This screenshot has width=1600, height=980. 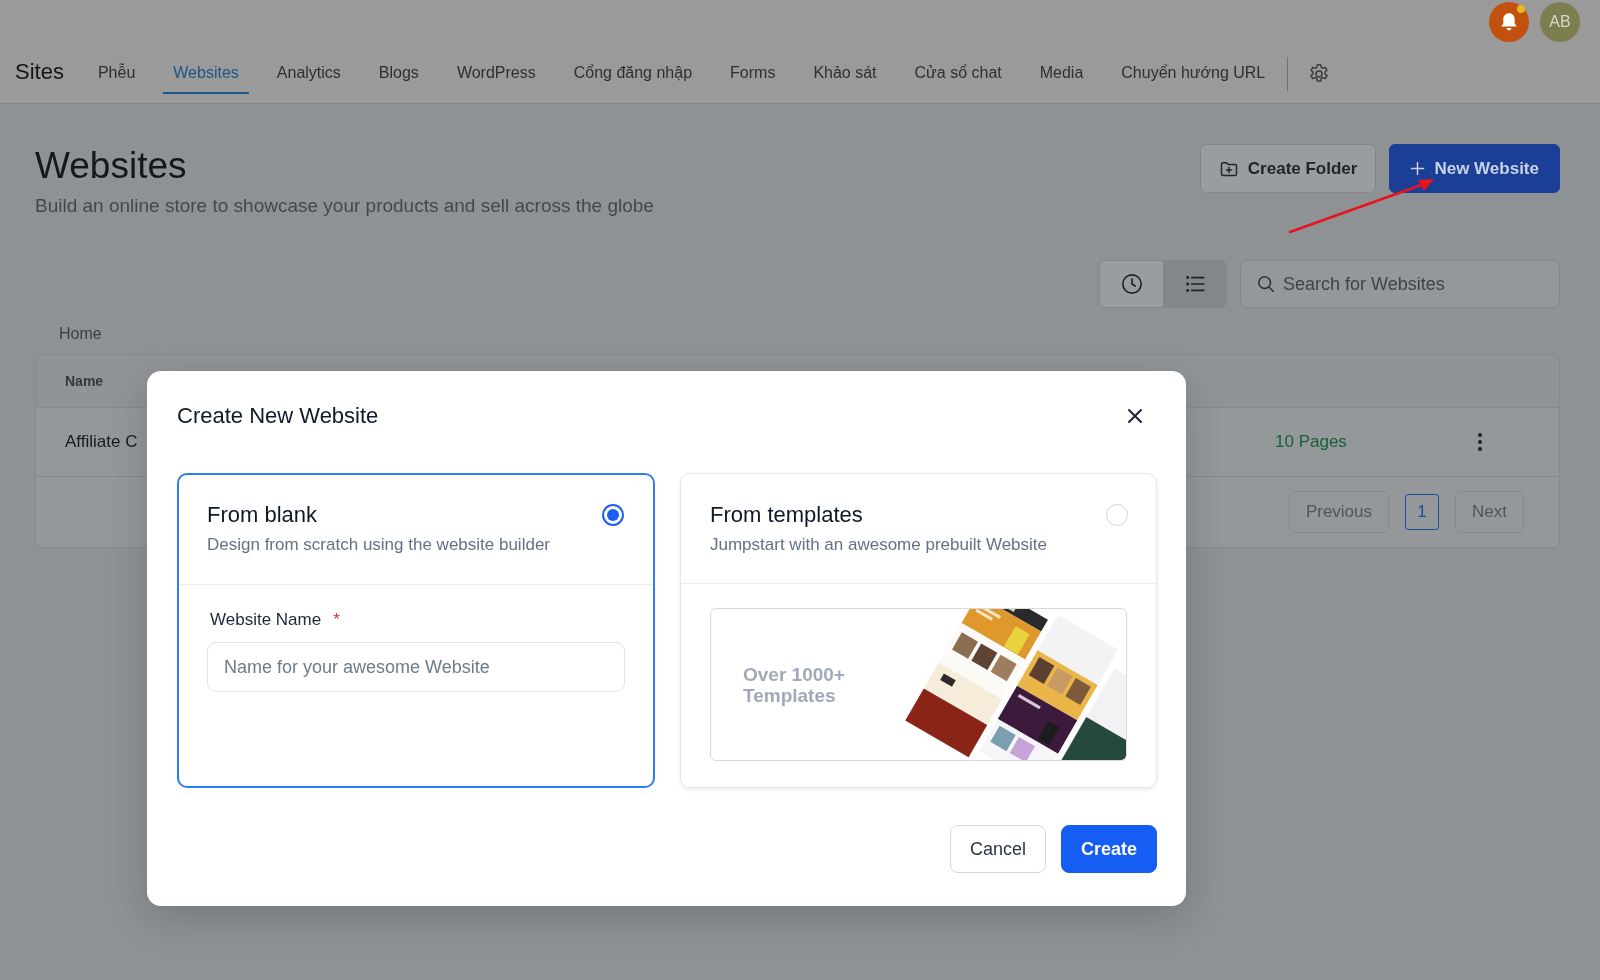 What do you see at coordinates (1474, 168) in the screenshot?
I see `new-website-button: New Website` at bounding box center [1474, 168].